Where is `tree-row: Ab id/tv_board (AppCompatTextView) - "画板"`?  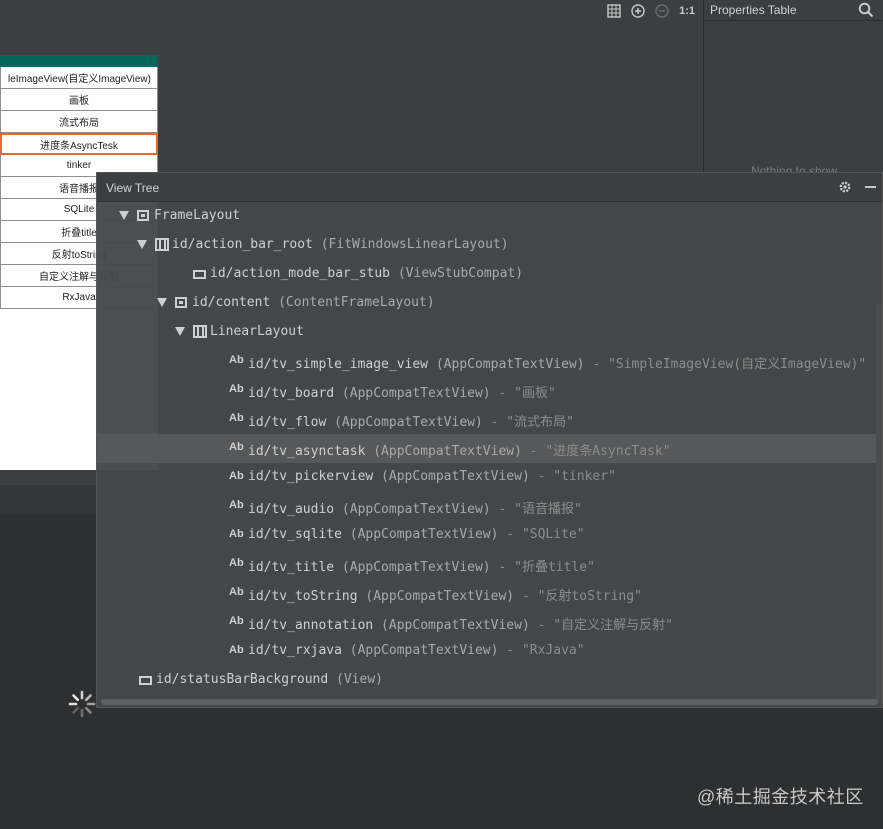 tree-row: Ab id/tv_board (AppCompatTextView) - "画板" is located at coordinates (489, 390).